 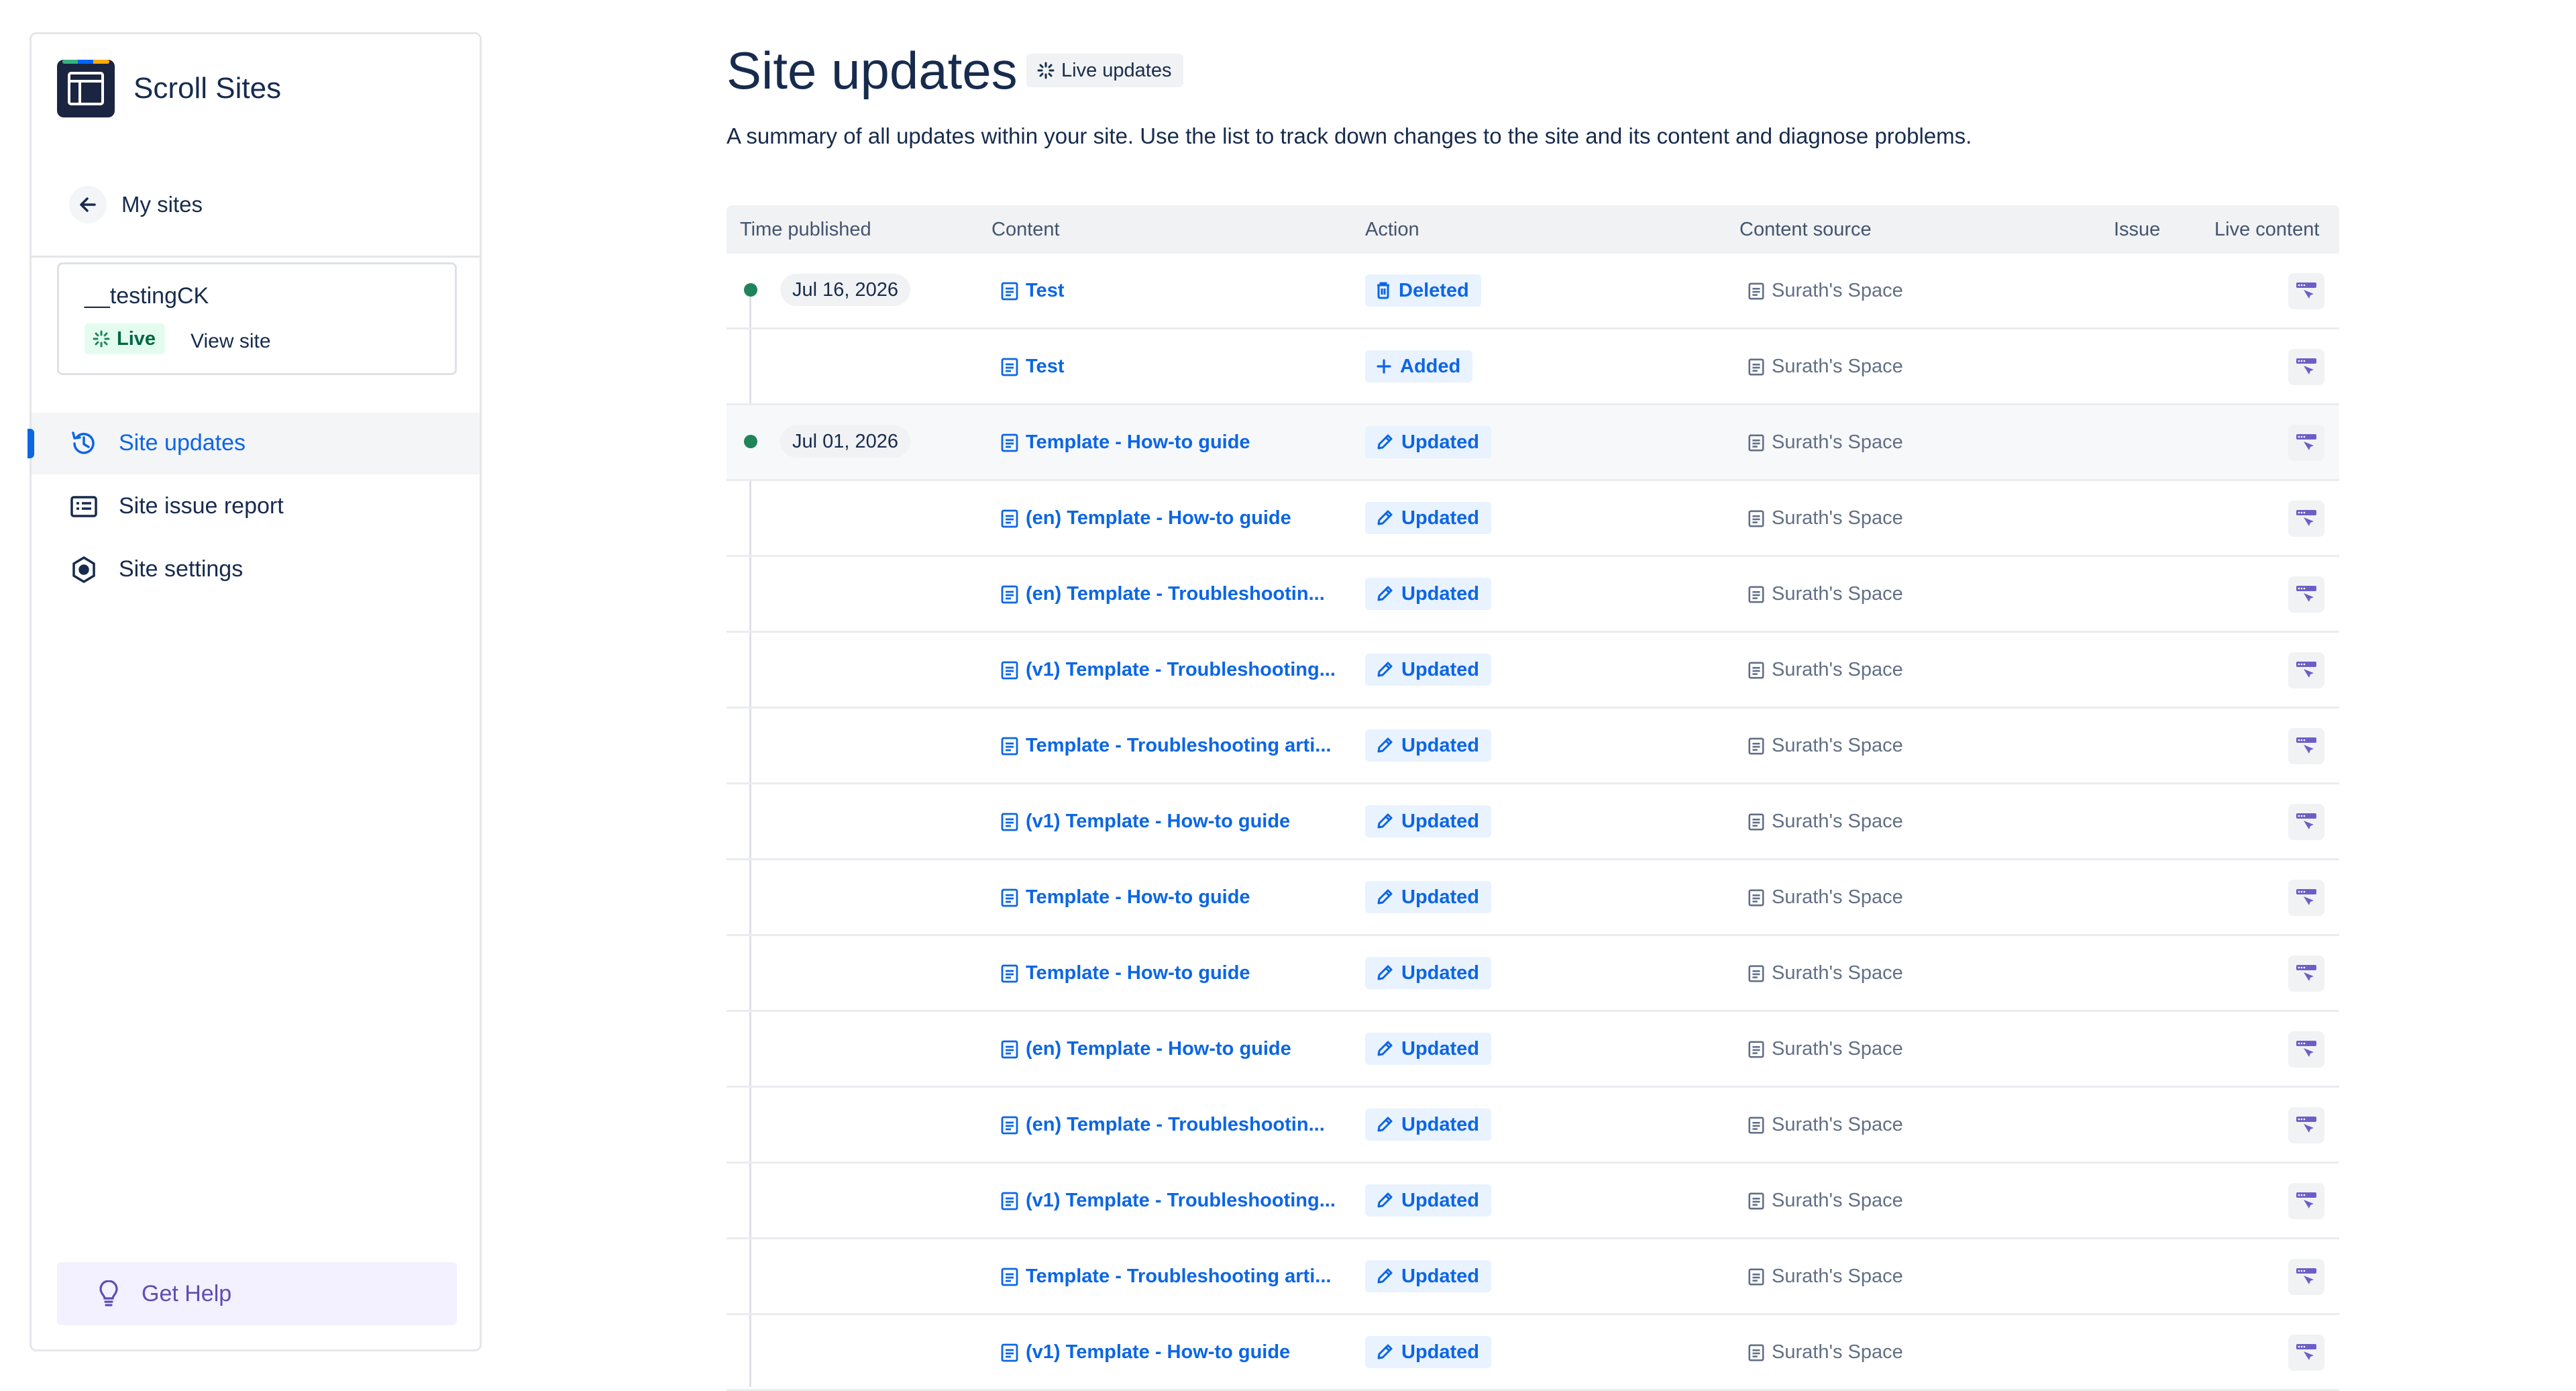 I want to click on lightbulb-icon, so click(x=108, y=1293).